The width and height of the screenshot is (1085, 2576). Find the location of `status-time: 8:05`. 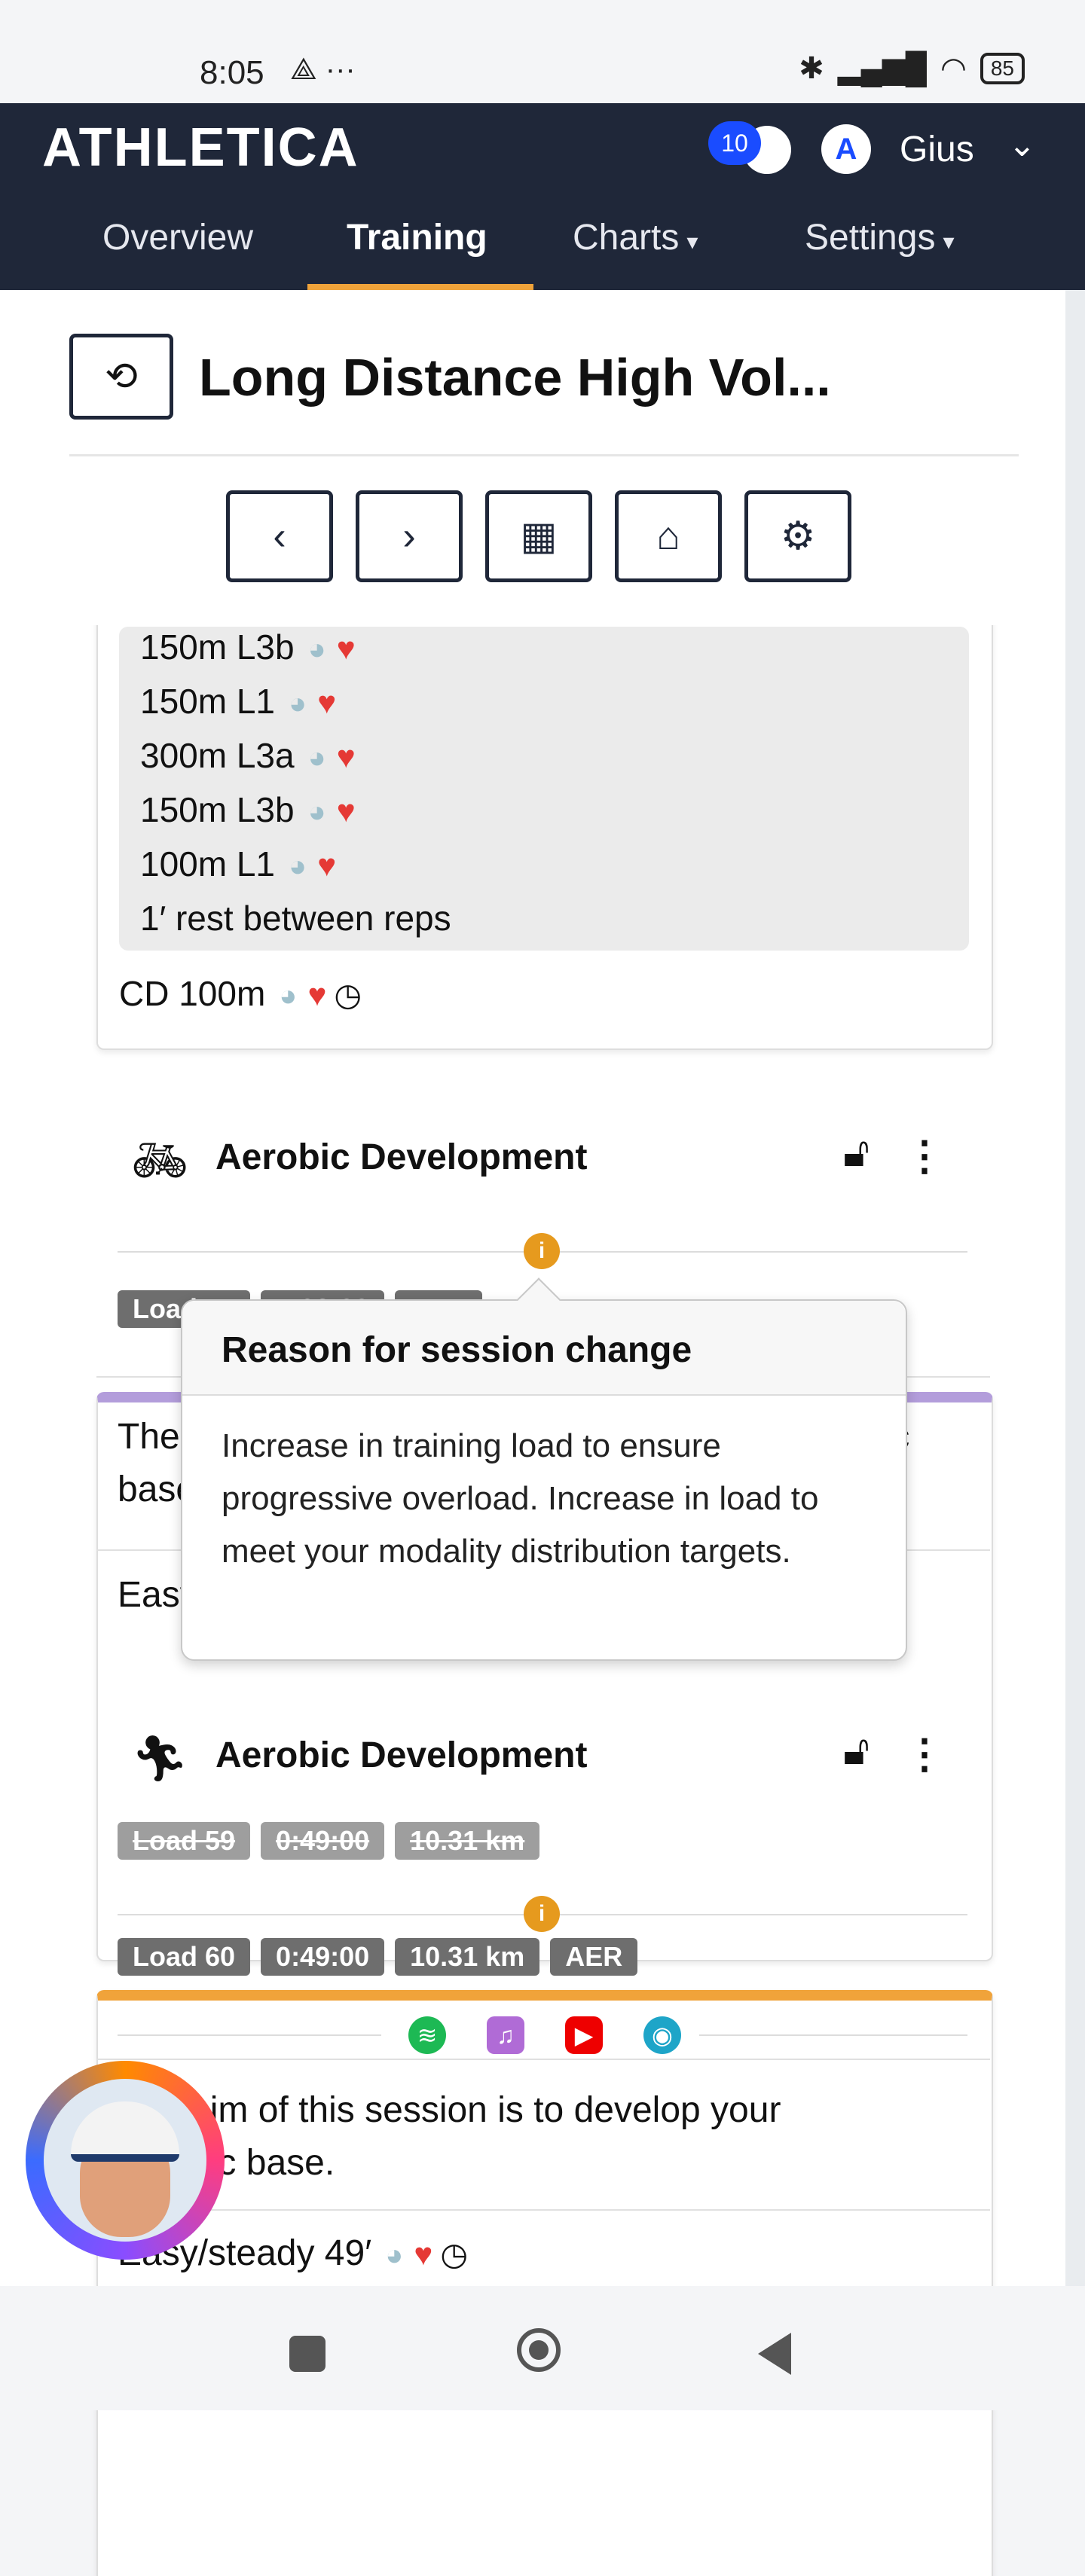

status-time: 8:05 is located at coordinates (232, 72).